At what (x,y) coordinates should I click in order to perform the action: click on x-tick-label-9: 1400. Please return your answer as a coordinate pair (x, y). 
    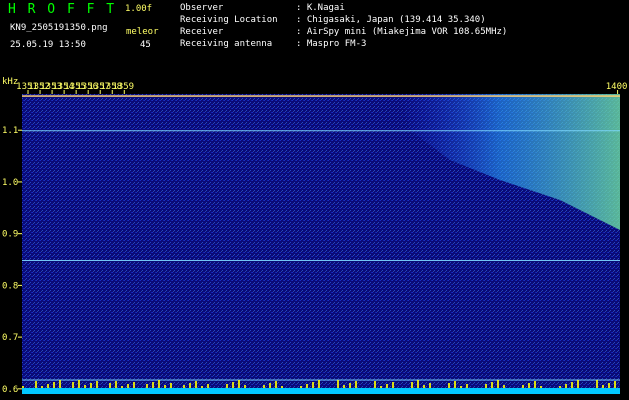
    Looking at the image, I should click on (617, 87).